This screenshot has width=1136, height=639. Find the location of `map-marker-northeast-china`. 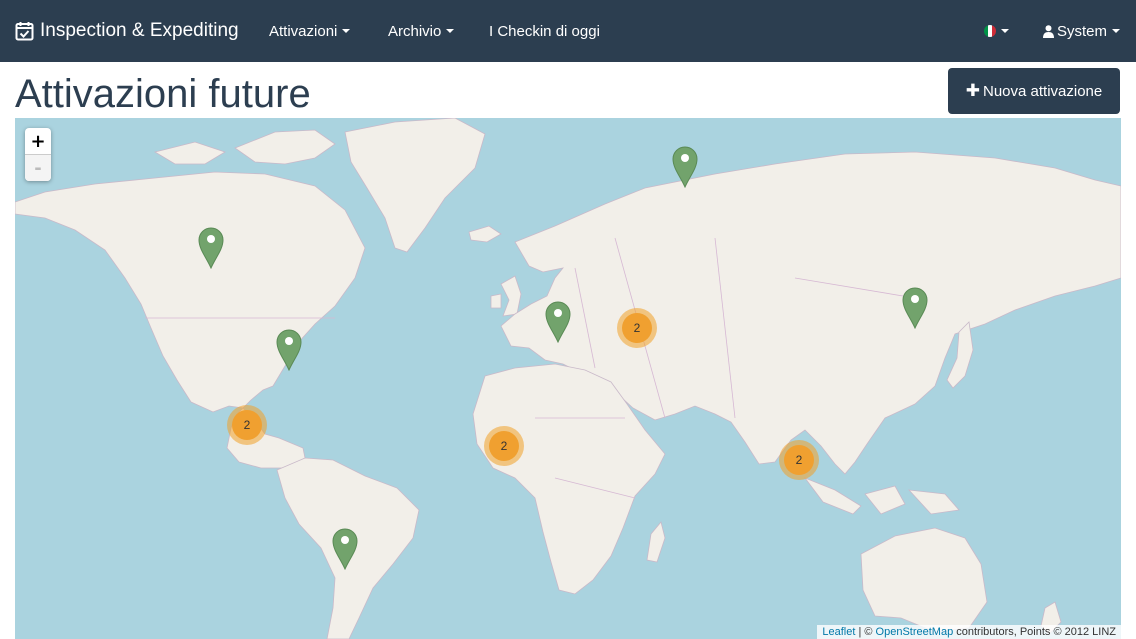

map-marker-northeast-china is located at coordinates (915, 308).